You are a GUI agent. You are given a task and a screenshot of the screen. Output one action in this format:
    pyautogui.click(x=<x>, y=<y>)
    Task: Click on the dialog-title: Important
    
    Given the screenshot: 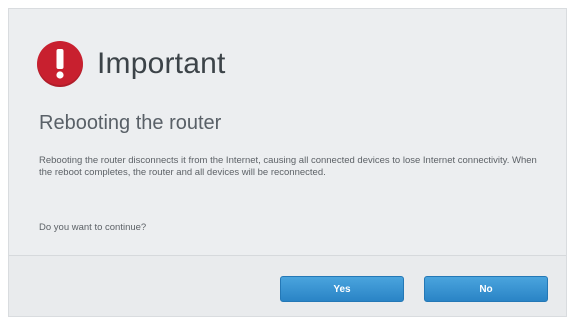 What is the action you would take?
    pyautogui.click(x=161, y=63)
    